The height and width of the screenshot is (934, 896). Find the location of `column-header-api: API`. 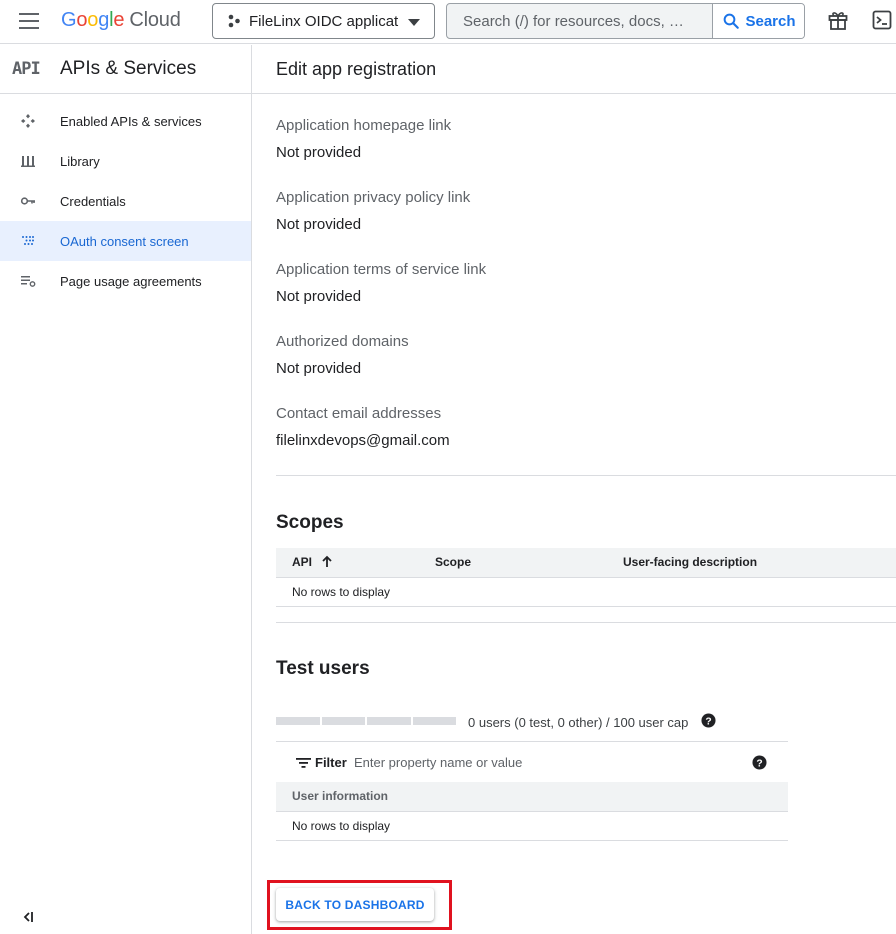

column-header-api: API is located at coordinates (355, 563).